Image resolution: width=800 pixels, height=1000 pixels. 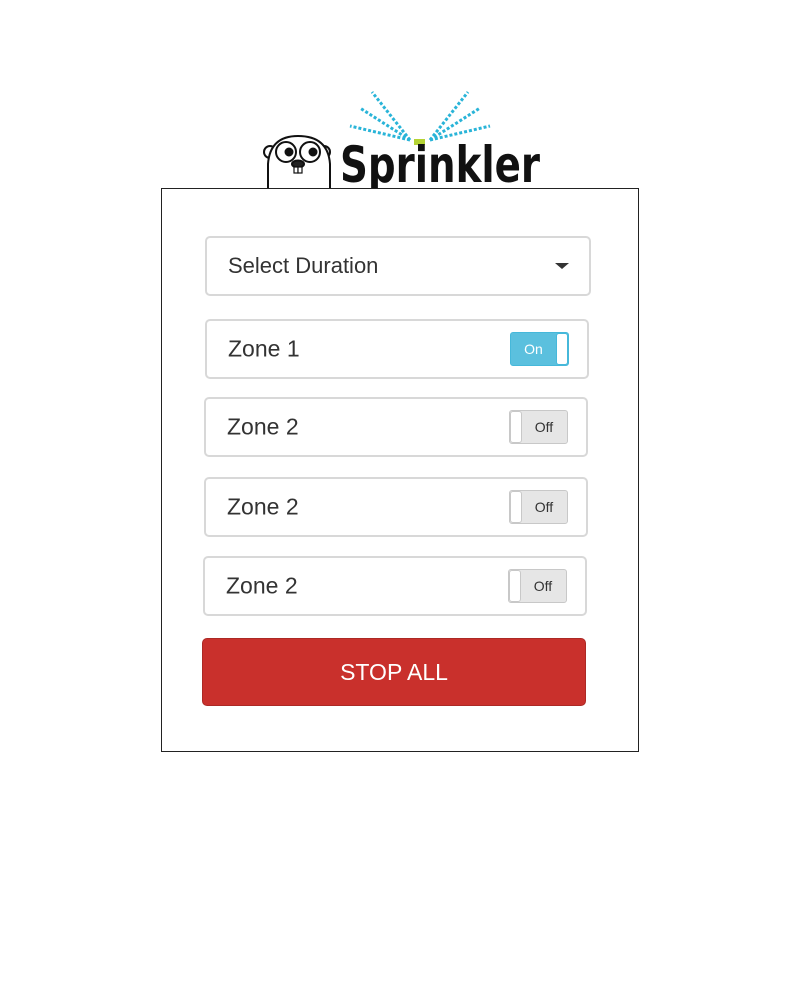 What do you see at coordinates (440, 162) in the screenshot?
I see `logo-text: Sprinkler` at bounding box center [440, 162].